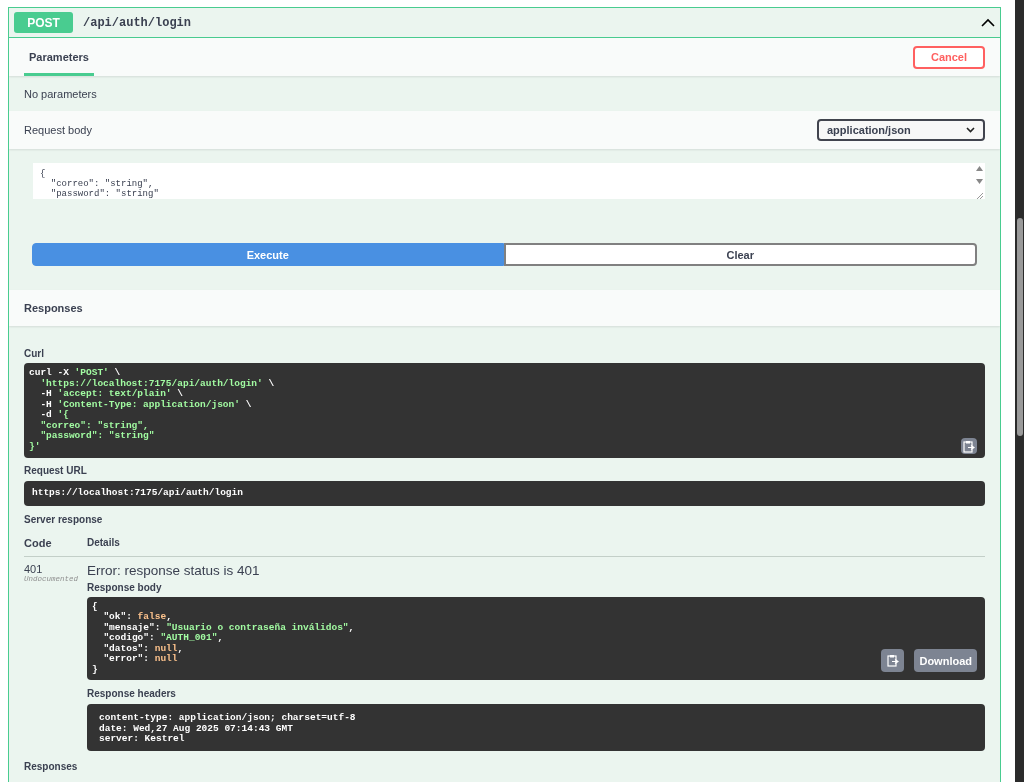 The image size is (1024, 782). What do you see at coordinates (138, 22) in the screenshot?
I see `endpoint-path: /api/auth/login` at bounding box center [138, 22].